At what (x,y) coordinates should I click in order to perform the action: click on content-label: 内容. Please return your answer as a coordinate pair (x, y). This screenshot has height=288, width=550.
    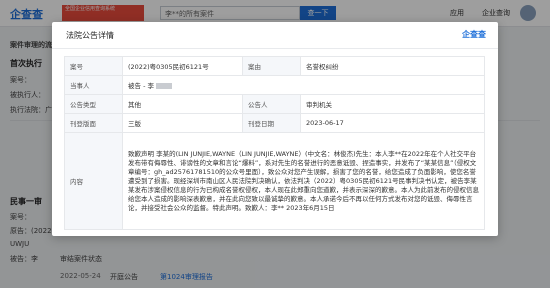
    Looking at the image, I should click on (93, 181).